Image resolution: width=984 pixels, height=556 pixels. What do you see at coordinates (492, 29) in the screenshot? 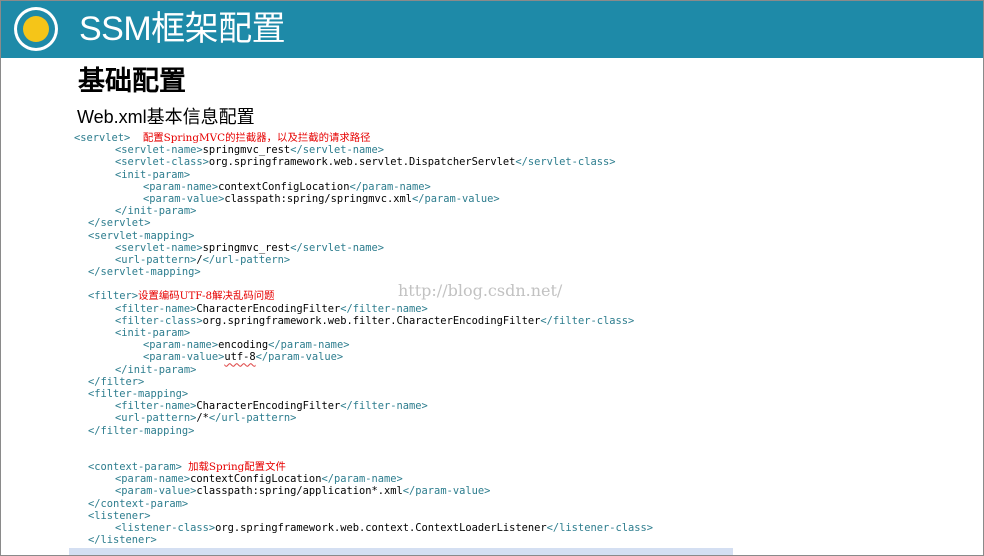
I see `title-bar: SSM框架配置` at bounding box center [492, 29].